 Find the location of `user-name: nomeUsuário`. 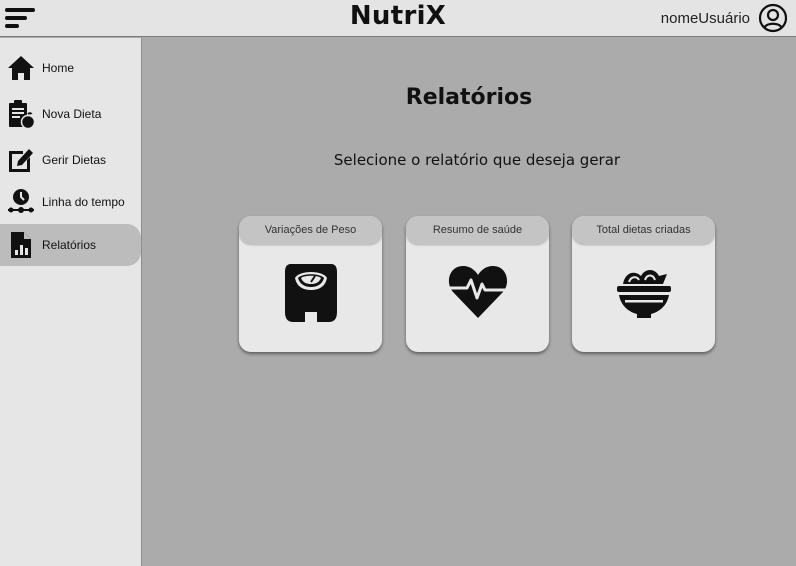

user-name: nomeUsuário is located at coordinates (705, 18).